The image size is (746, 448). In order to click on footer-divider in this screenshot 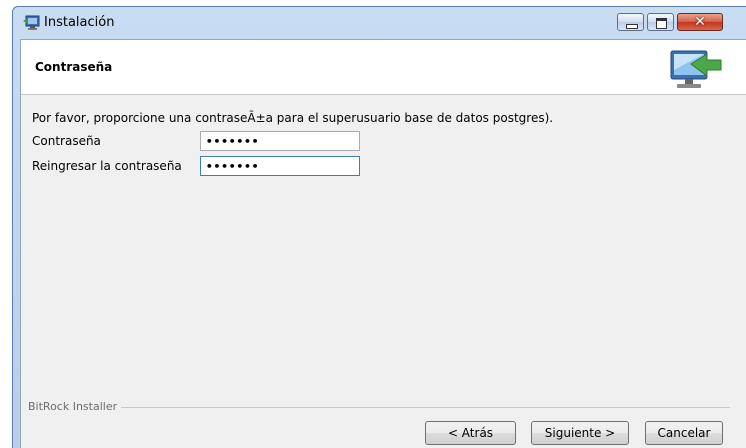, I will do `click(425, 407)`.